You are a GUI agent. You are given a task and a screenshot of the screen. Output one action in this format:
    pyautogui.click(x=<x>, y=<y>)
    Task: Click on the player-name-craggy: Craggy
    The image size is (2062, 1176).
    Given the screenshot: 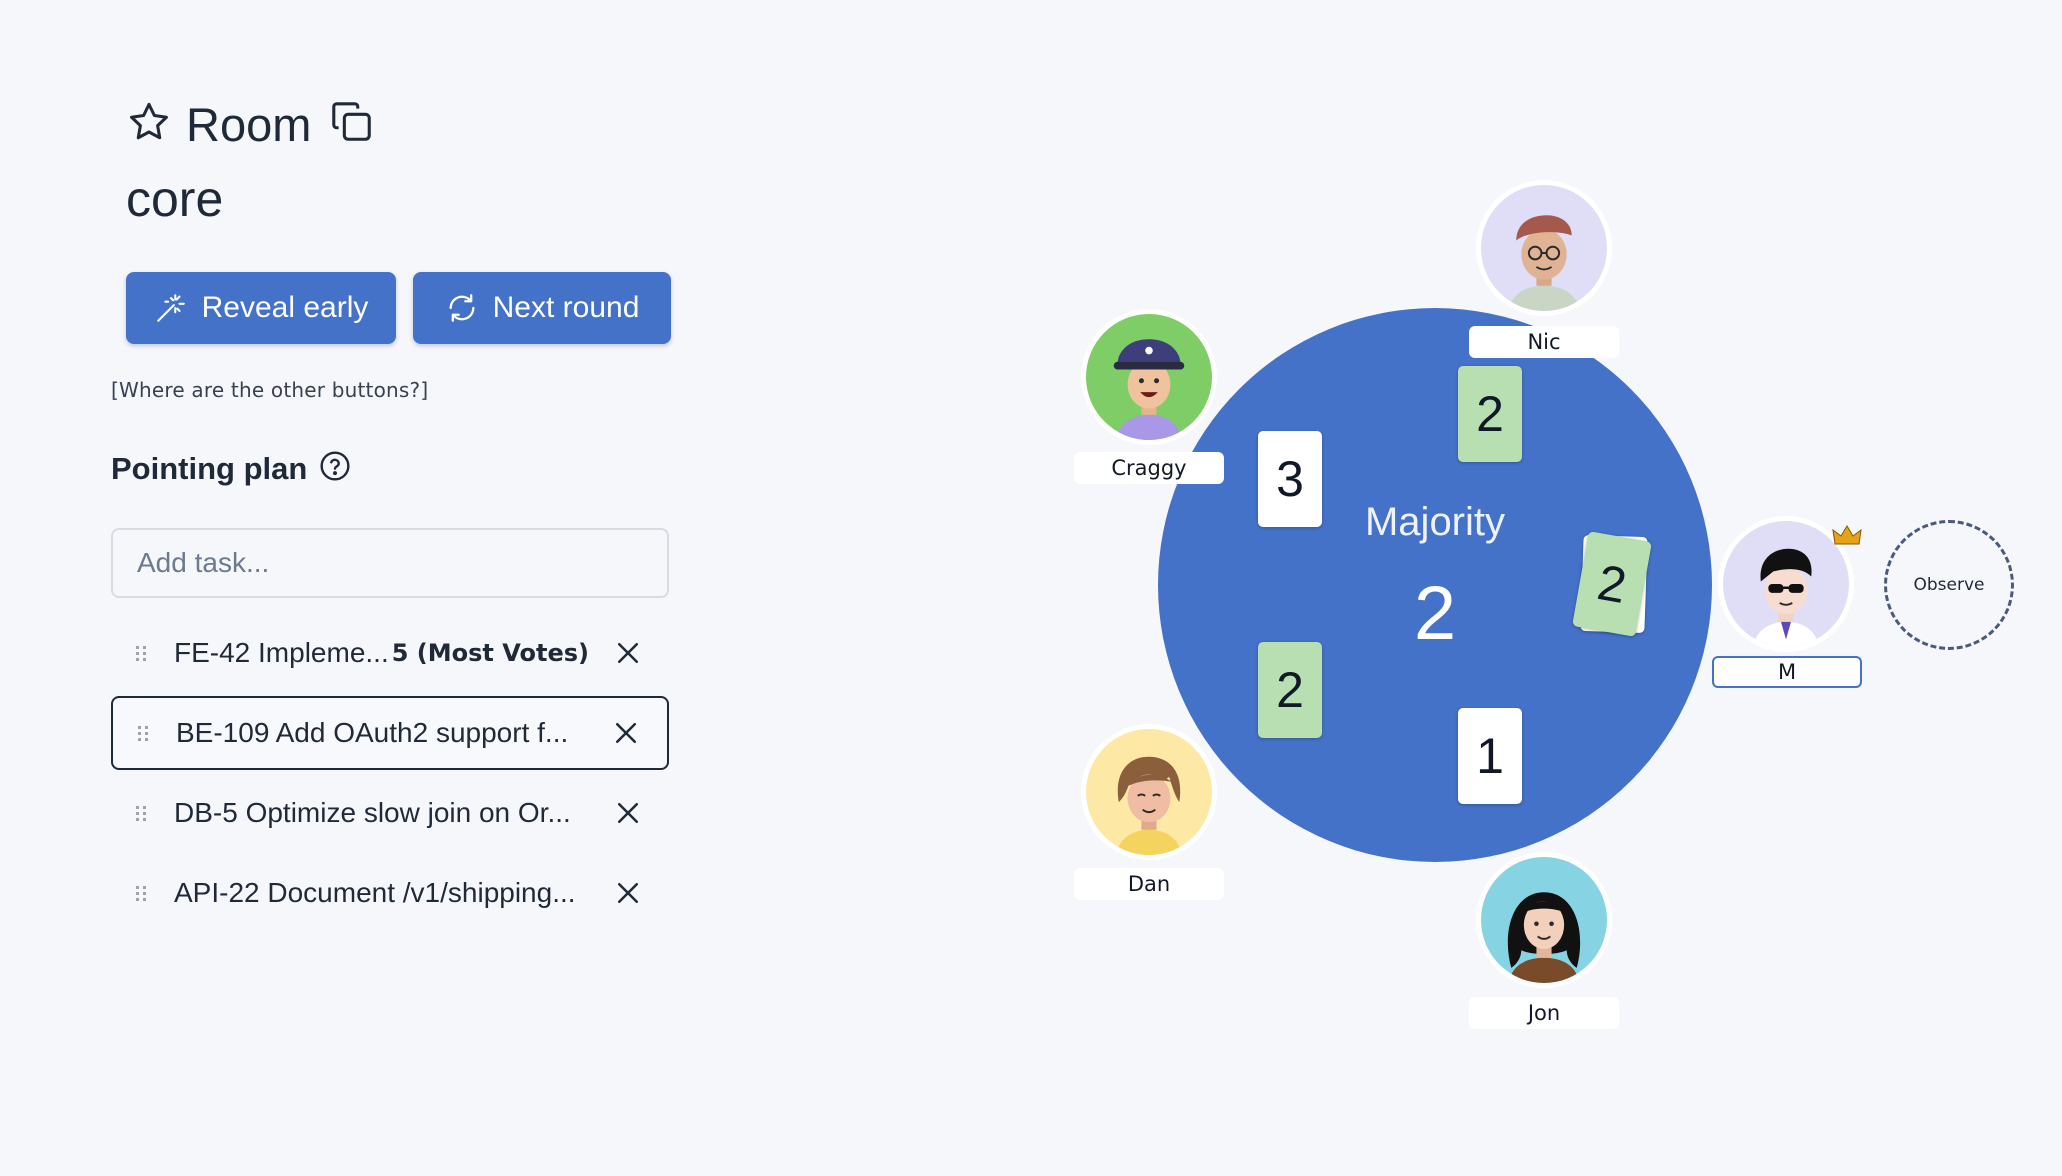 What is the action you would take?
    pyautogui.click(x=1149, y=468)
    